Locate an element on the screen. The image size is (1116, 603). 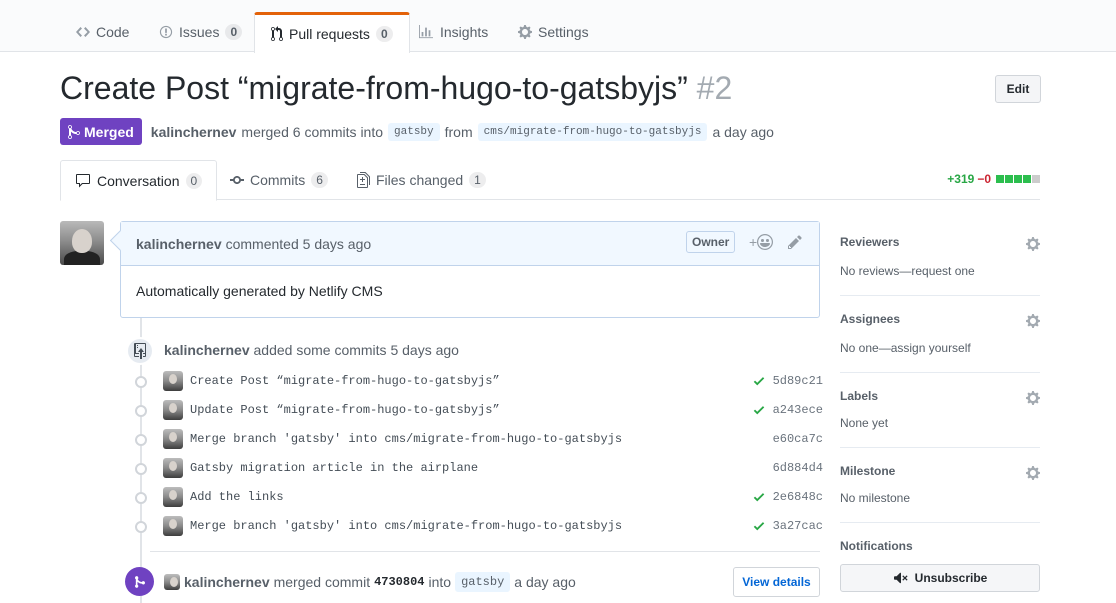
commit-sha: 6d884d4 is located at coordinates (795, 468).